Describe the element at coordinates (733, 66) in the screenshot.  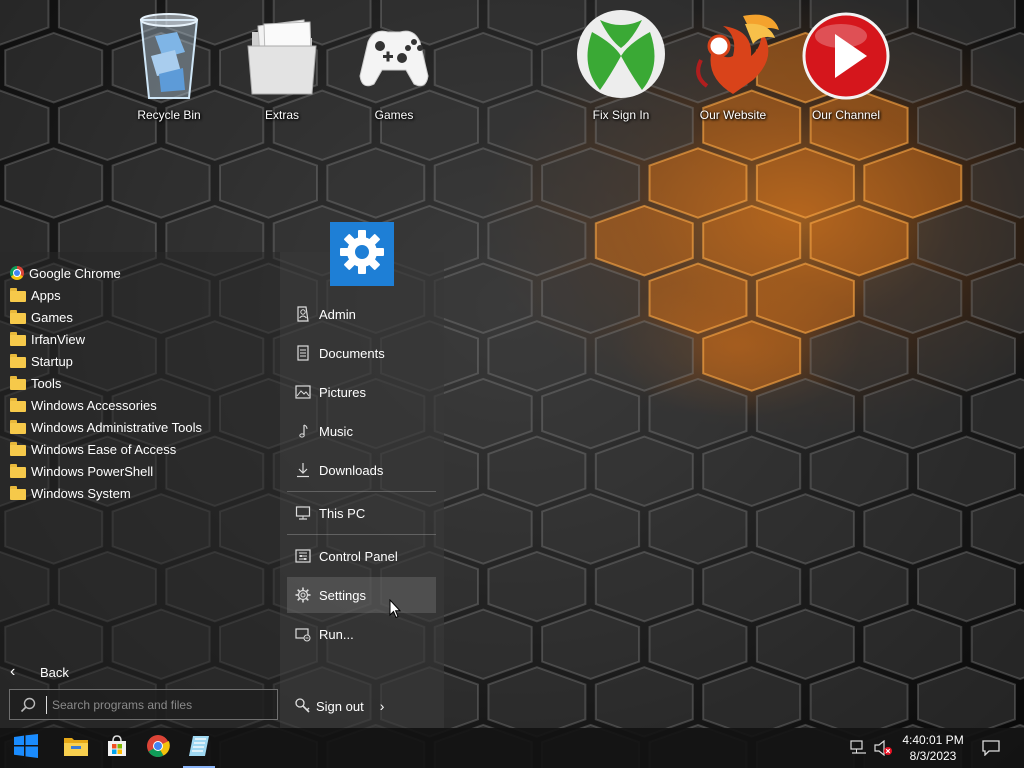
I see `desktop-icon-our-website: Our Website` at that location.